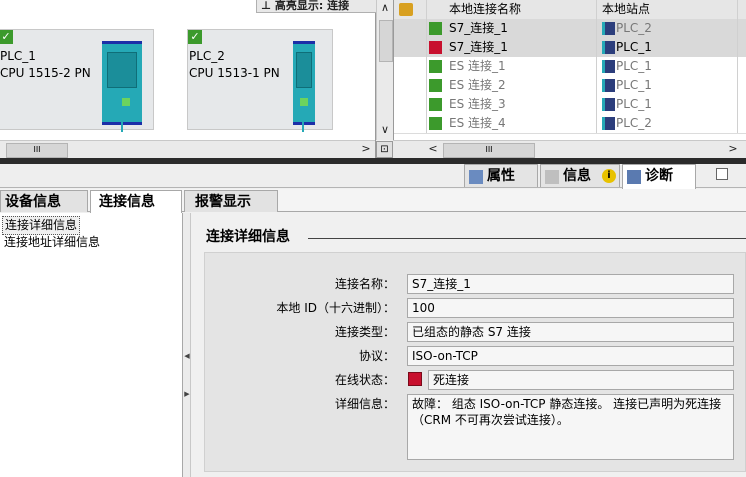 The width and height of the screenshot is (746, 477). Describe the element at coordinates (668, 9) in the screenshot. I see `column-header-station: 本地站点` at that location.